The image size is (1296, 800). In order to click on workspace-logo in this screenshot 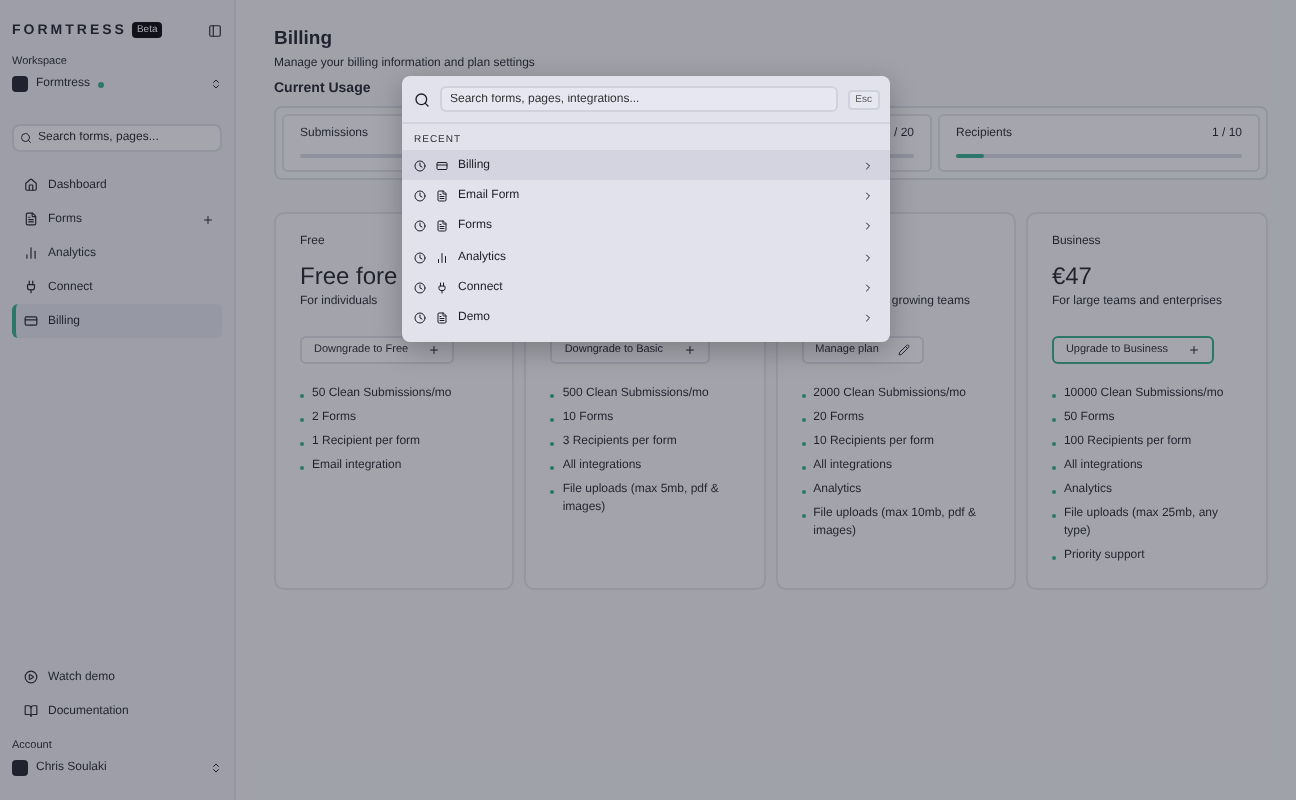, I will do `click(20, 84)`.